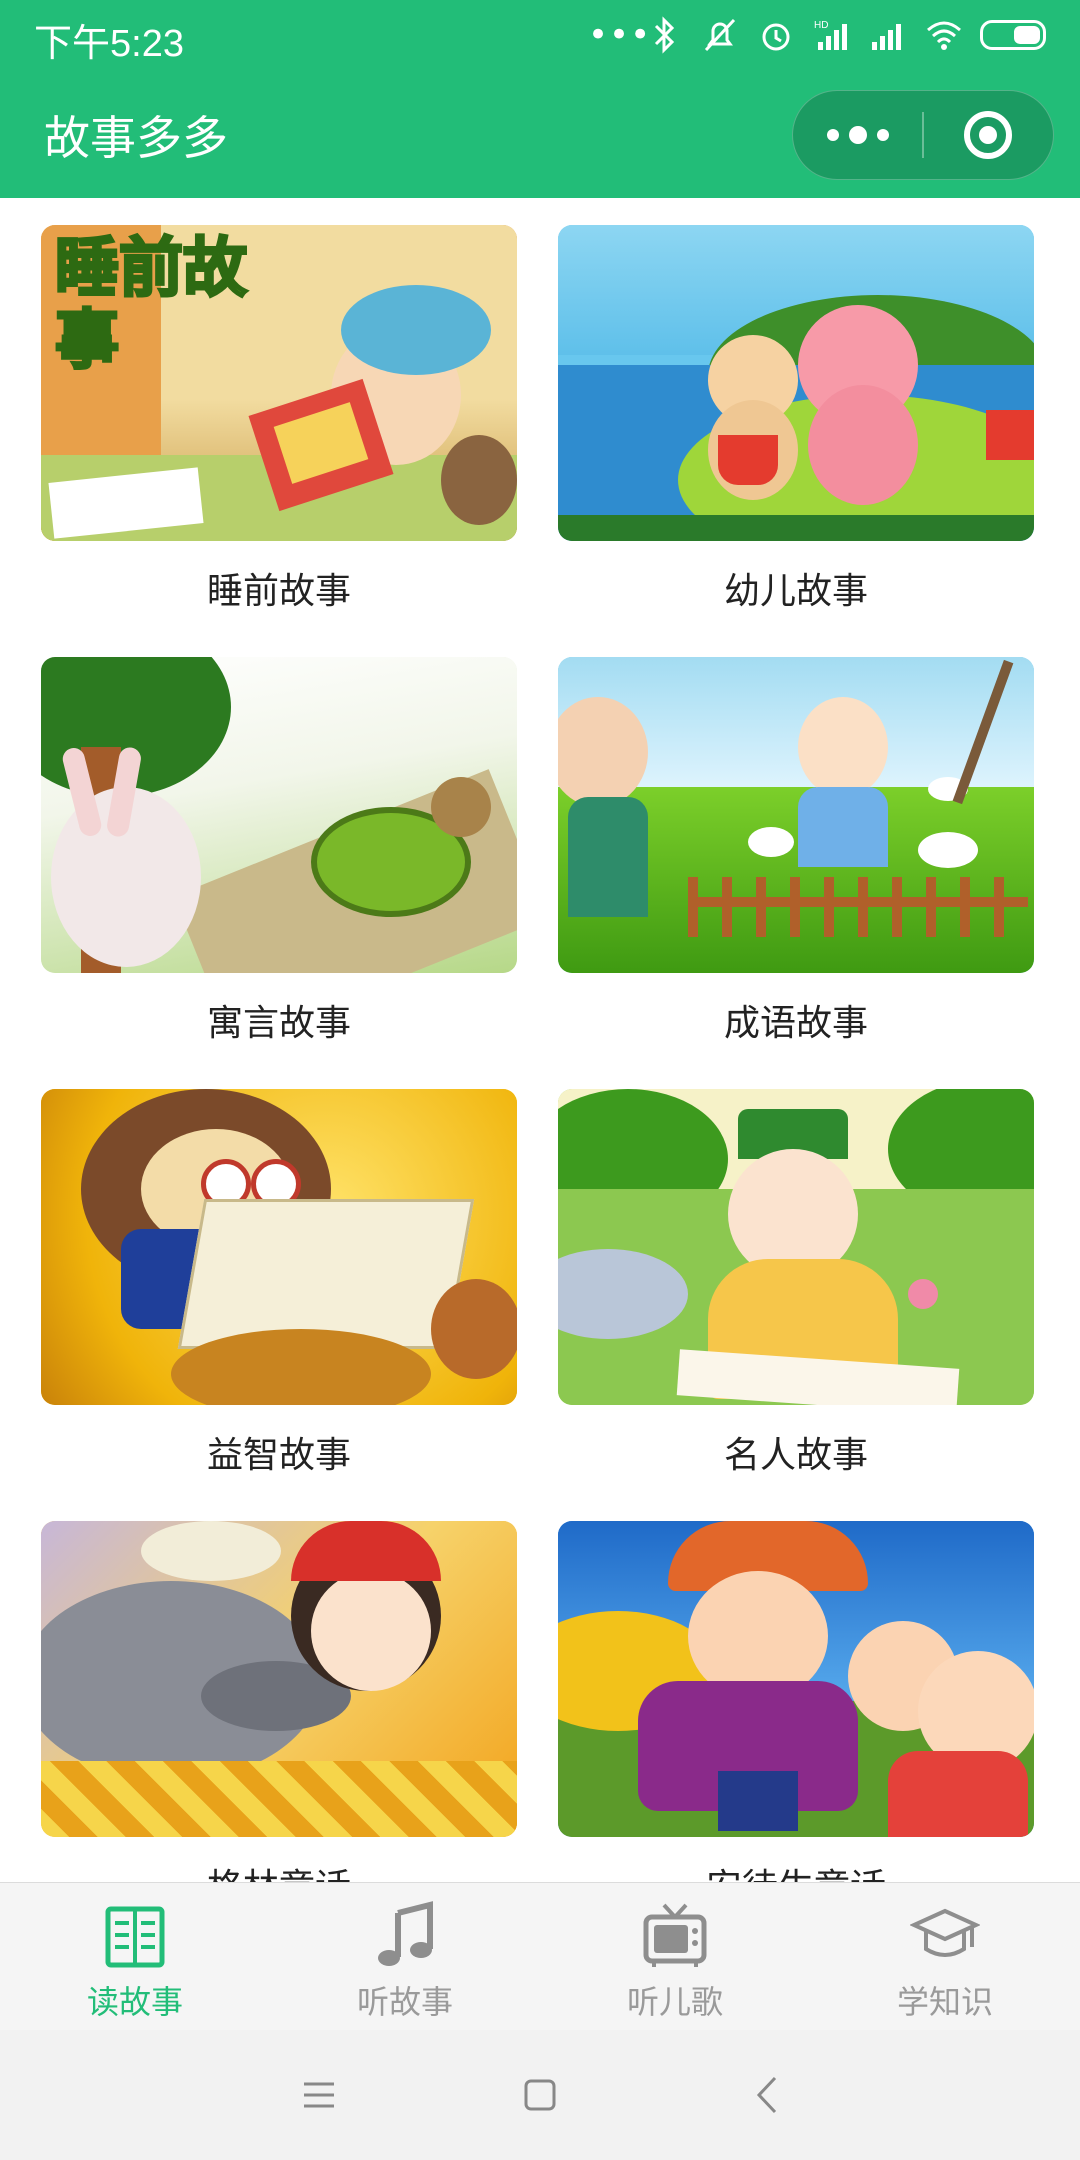 The image size is (1080, 2160). I want to click on close-mini-program-button, so click(988, 135).